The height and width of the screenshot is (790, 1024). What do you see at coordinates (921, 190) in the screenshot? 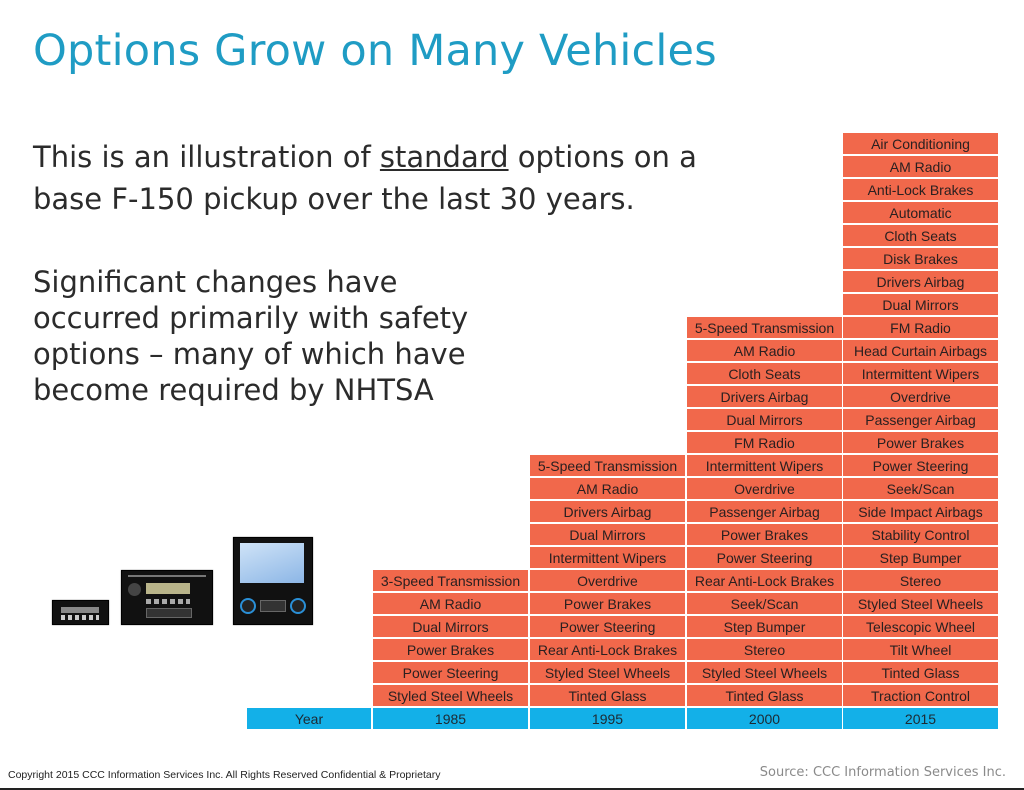
I see `option-cell: Anti-Lock Brakes` at bounding box center [921, 190].